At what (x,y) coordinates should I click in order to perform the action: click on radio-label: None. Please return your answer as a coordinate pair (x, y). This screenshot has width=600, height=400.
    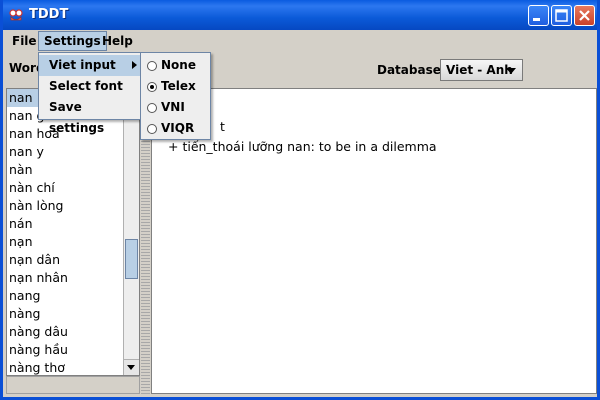
    Looking at the image, I should click on (178, 65).